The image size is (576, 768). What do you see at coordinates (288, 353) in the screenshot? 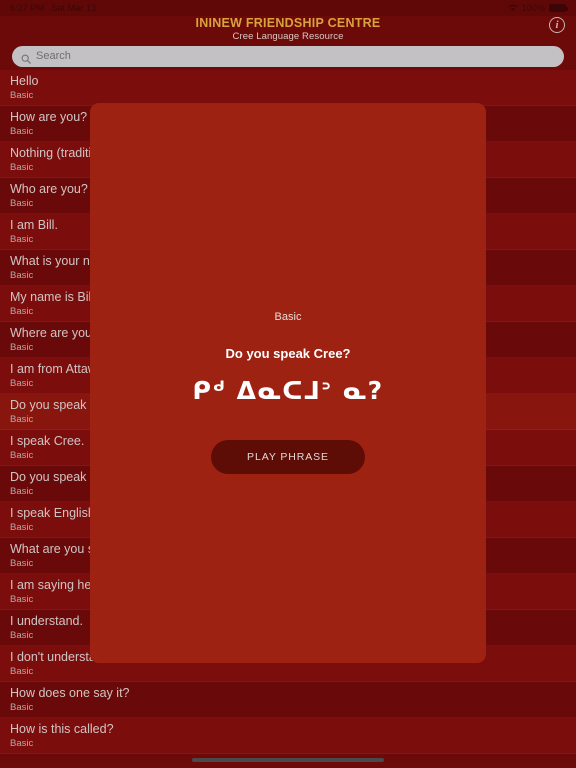
I see `modal-english-phrase: Do you speak Cree?` at bounding box center [288, 353].